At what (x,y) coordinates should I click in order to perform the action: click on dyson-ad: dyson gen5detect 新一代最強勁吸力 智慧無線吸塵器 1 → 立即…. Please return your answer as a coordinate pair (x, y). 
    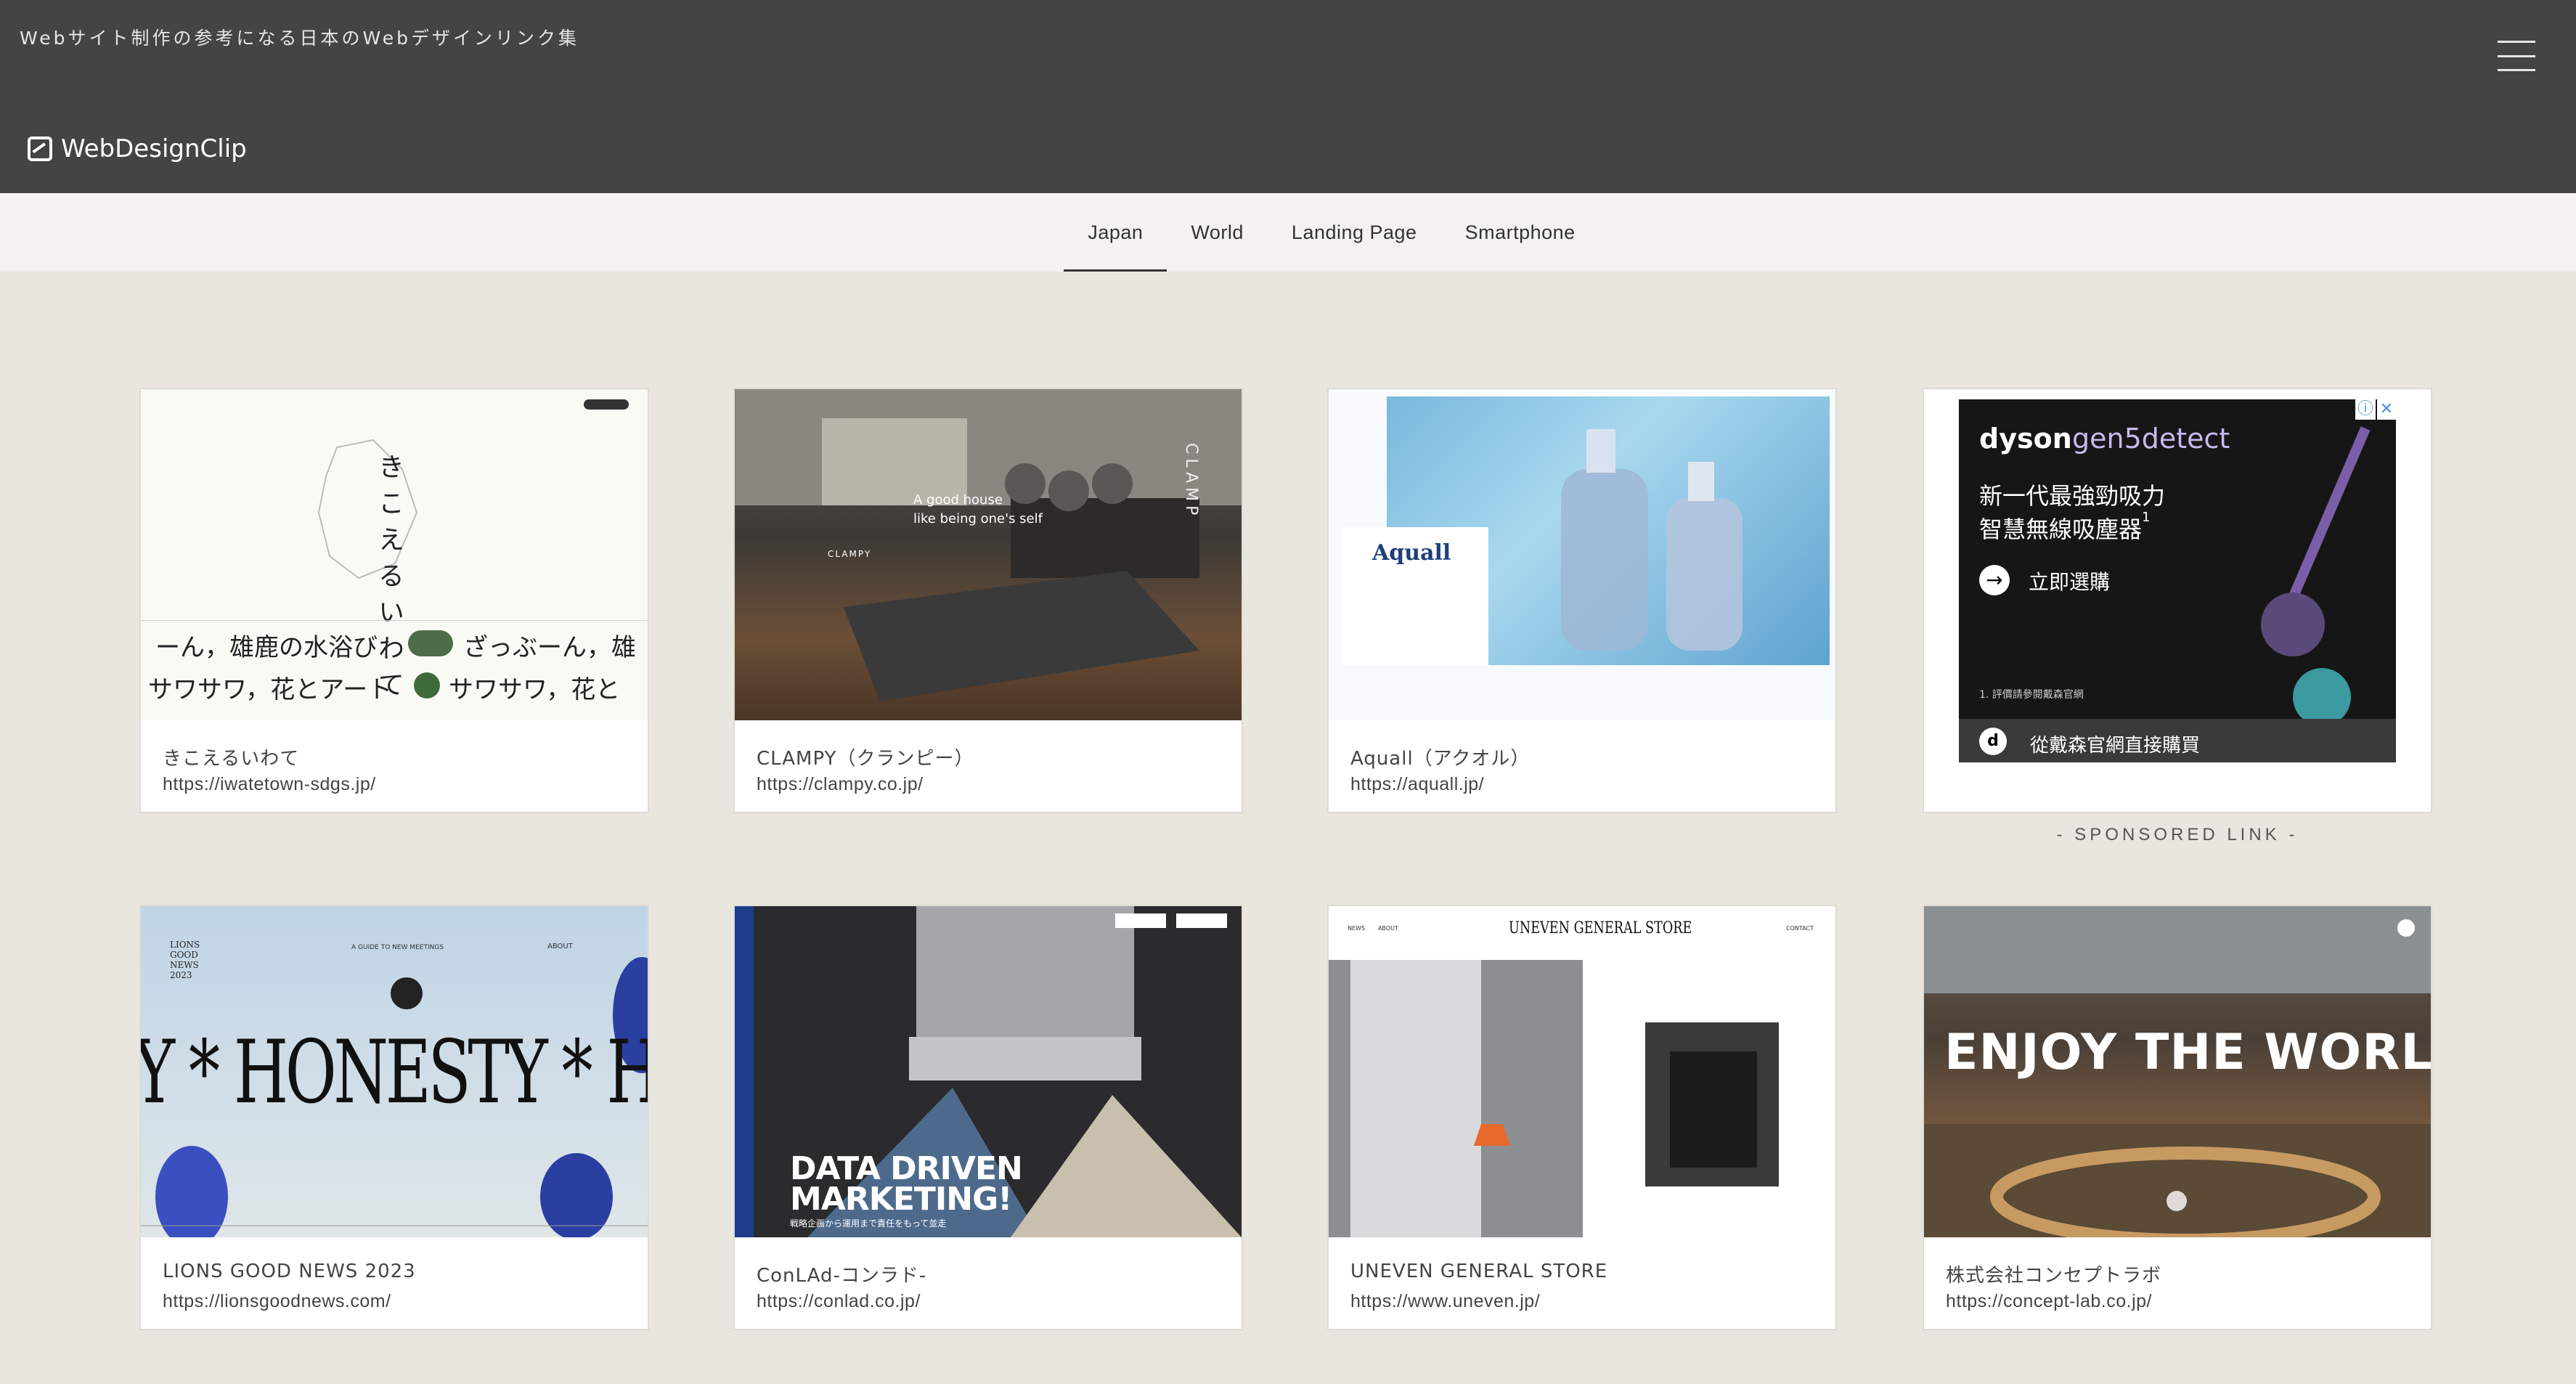
    Looking at the image, I should click on (2177, 580).